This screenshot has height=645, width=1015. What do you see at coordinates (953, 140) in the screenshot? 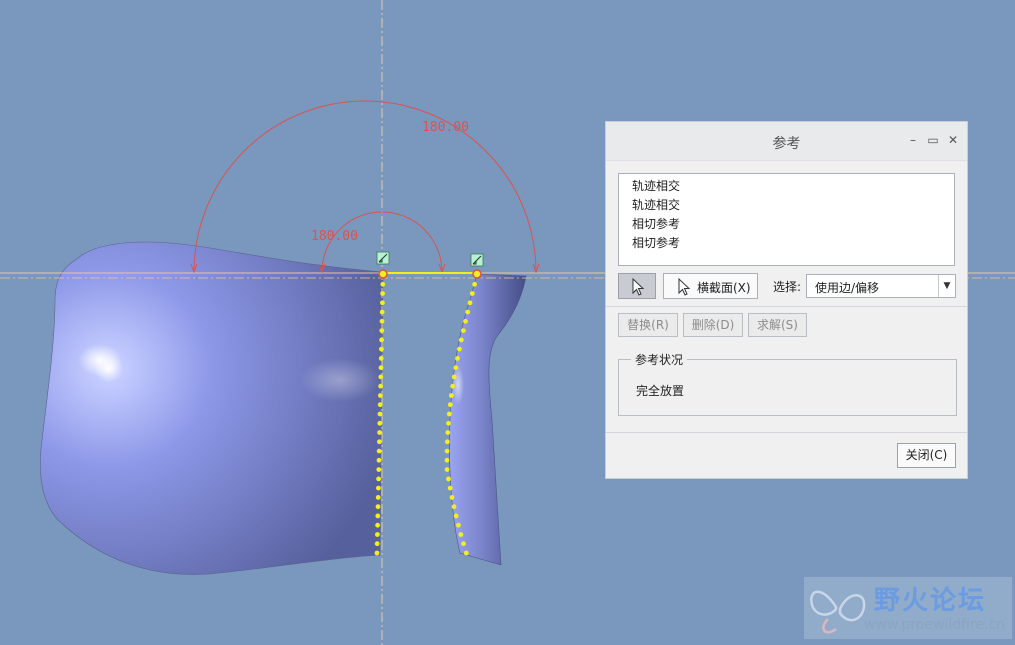
I see `close-icon: ✕` at bounding box center [953, 140].